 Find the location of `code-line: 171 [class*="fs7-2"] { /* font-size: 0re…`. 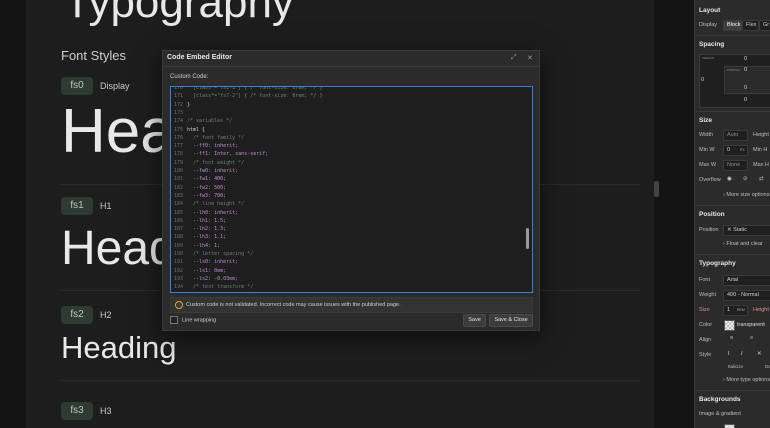

code-line: 171 [class*="fs7-2"] { /* font-size: 0re… is located at coordinates (247, 96).